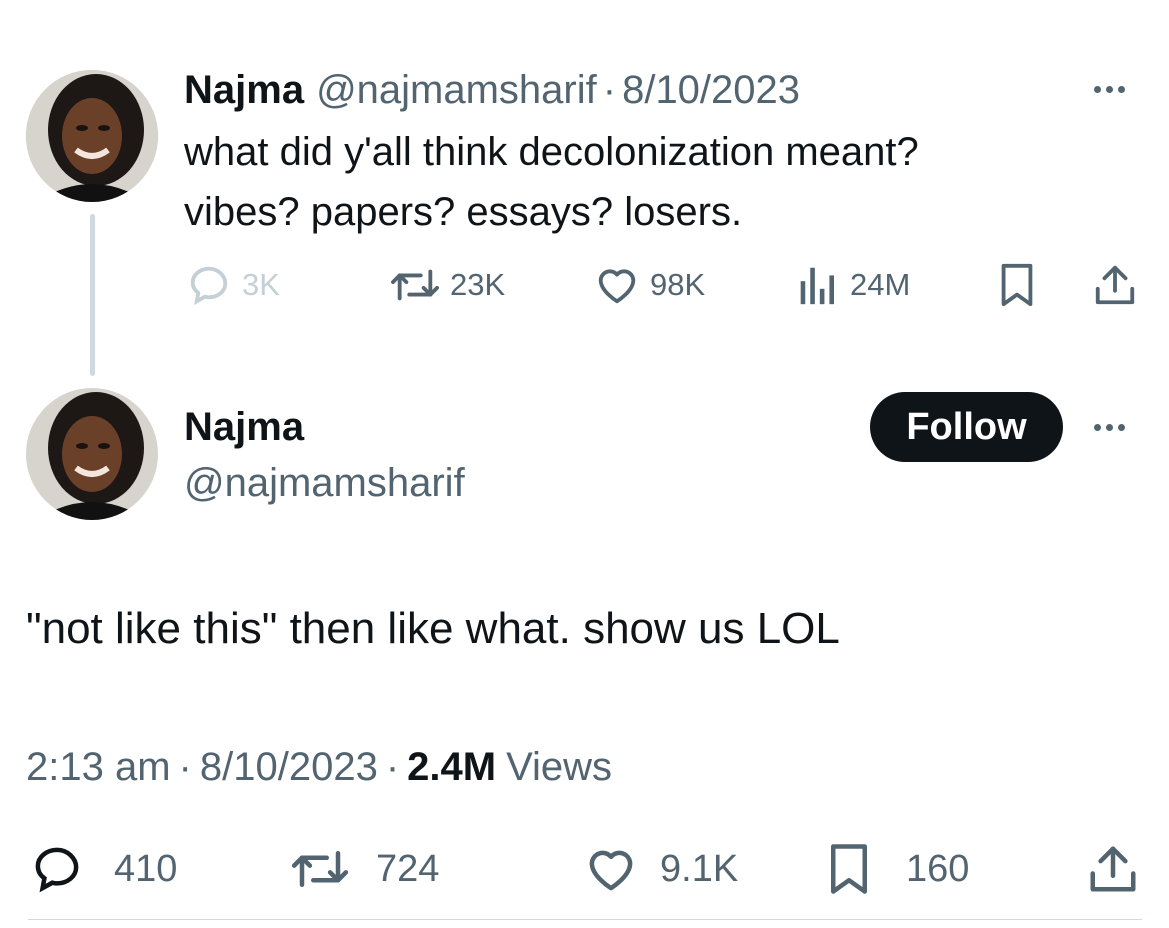 The width and height of the screenshot is (1169, 928). What do you see at coordinates (880, 284) in the screenshot?
I see `views-count: 24M` at bounding box center [880, 284].